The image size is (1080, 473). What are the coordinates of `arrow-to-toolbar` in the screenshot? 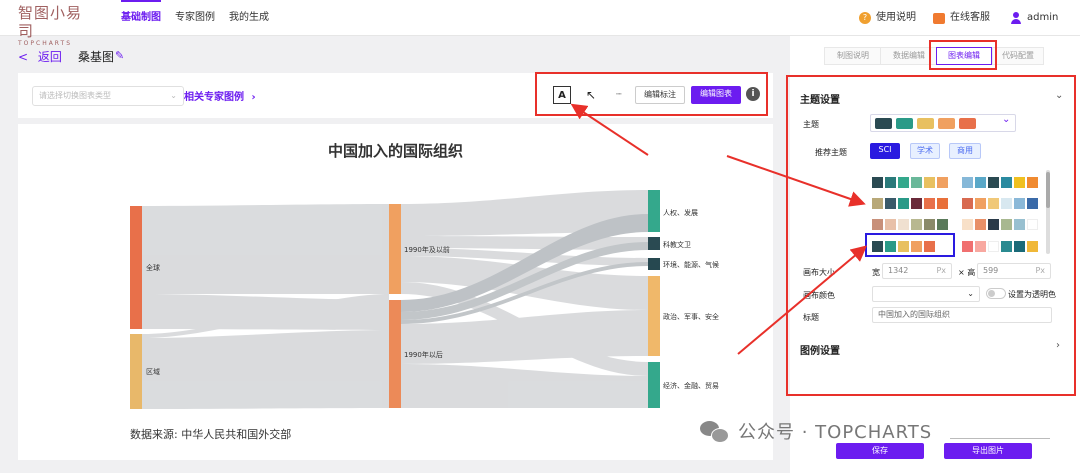 It's located at (609, 129).